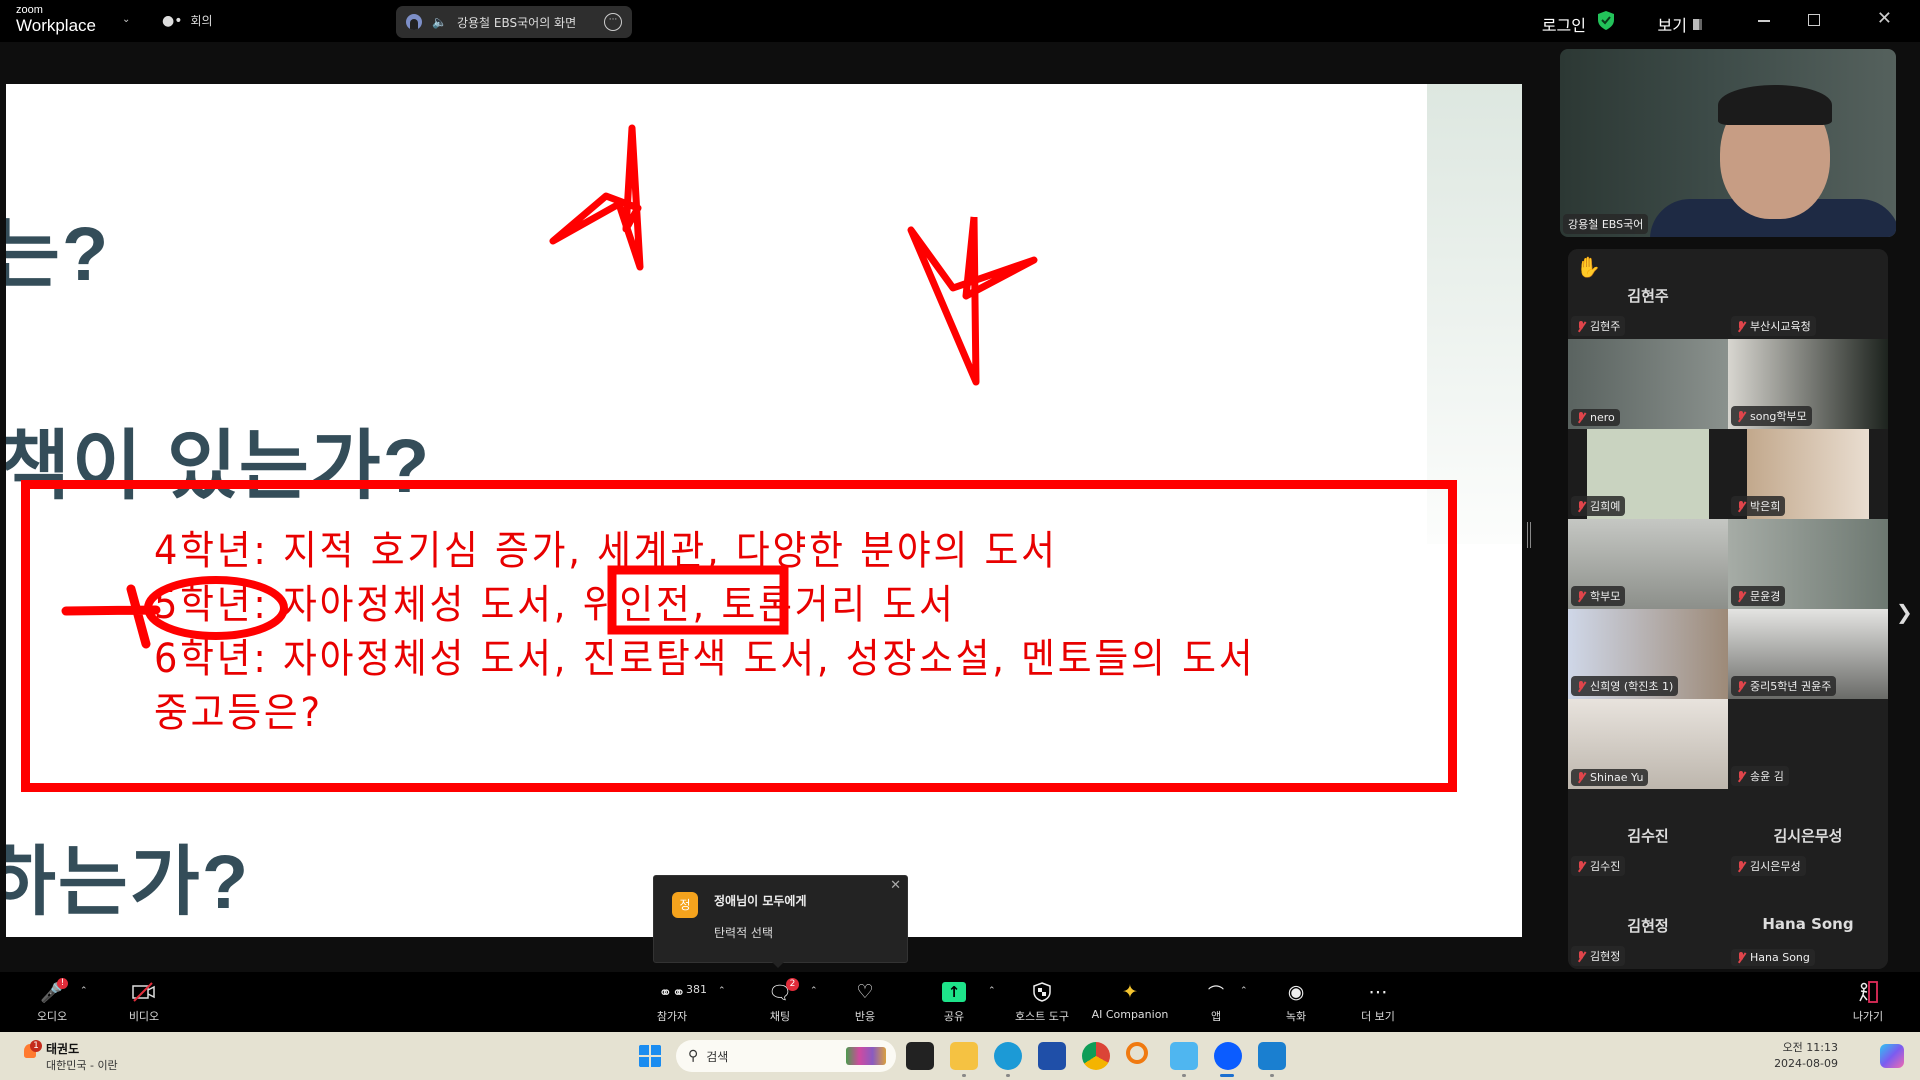  Describe the element at coordinates (1791, 686) in the screenshot. I see `participant-name: 중리5학년 권윤주` at that location.